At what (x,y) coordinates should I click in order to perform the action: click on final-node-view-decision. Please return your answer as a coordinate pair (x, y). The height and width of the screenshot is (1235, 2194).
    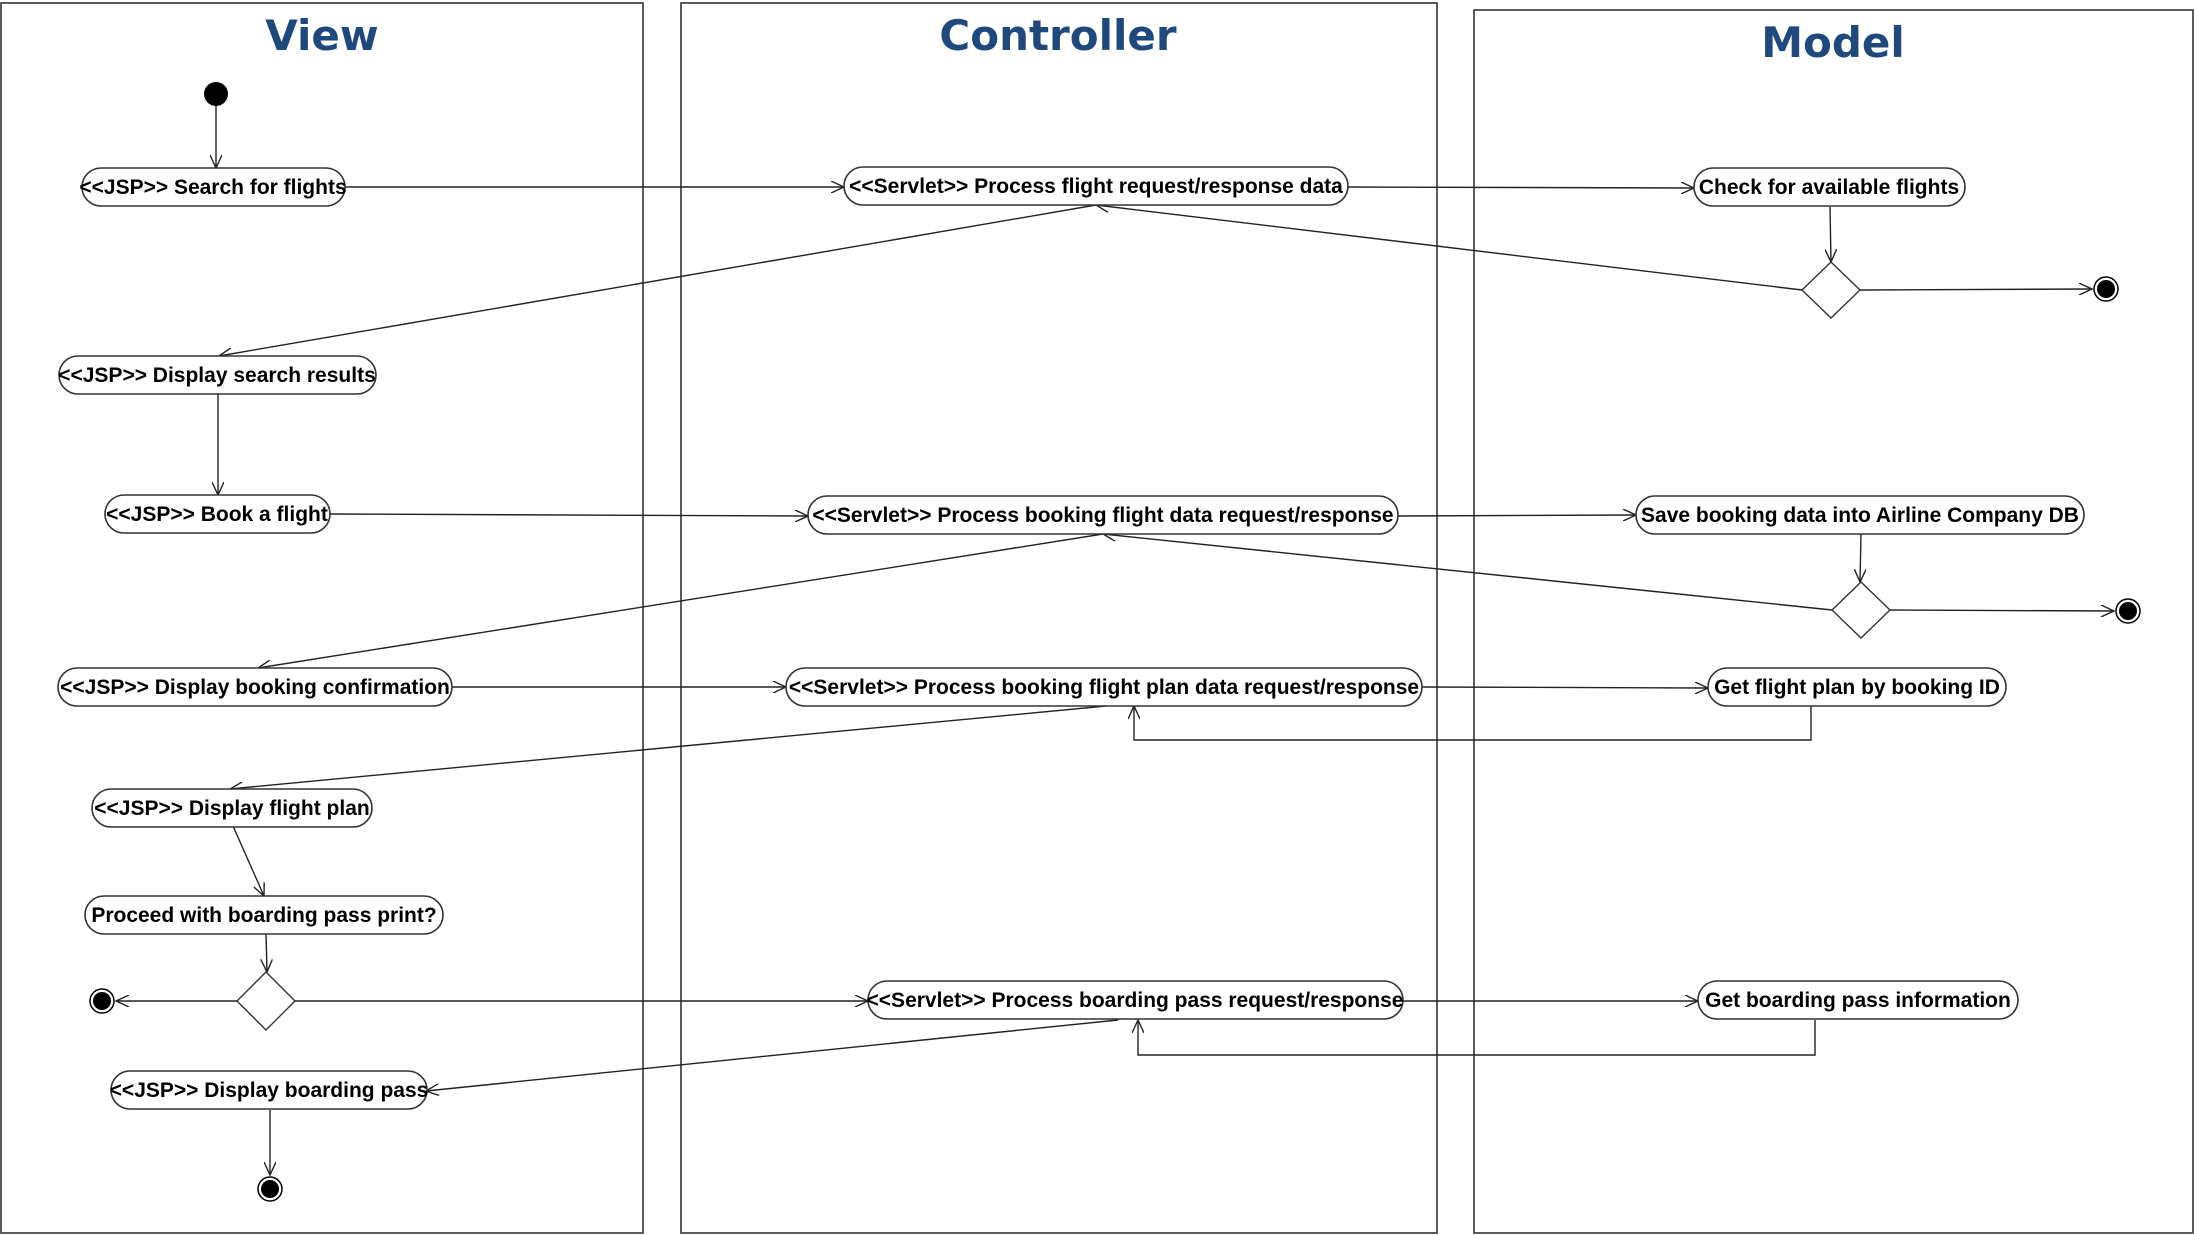
    Looking at the image, I should click on (102, 1001).